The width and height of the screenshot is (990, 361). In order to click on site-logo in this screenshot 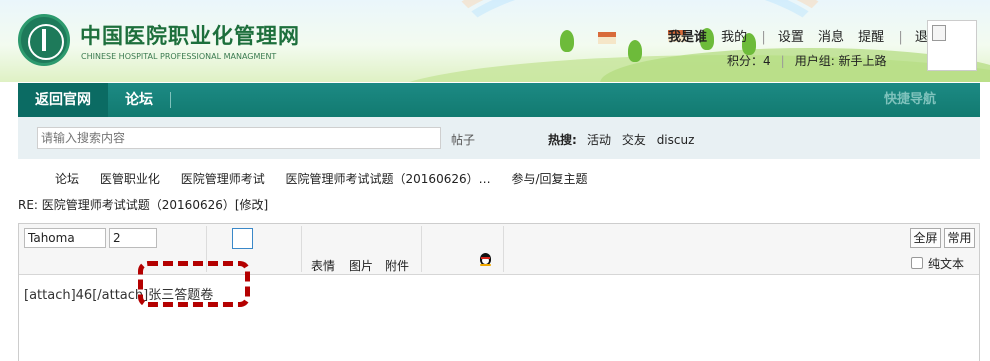, I will do `click(44, 40)`.